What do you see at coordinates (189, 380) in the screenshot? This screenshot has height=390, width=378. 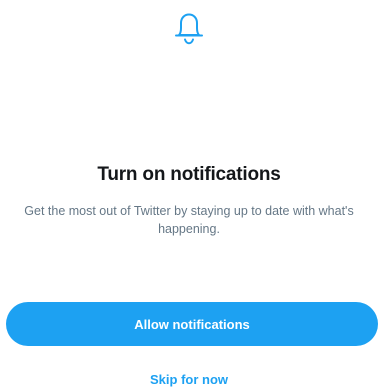 I see `skip-for-now-link: Skip for now` at bounding box center [189, 380].